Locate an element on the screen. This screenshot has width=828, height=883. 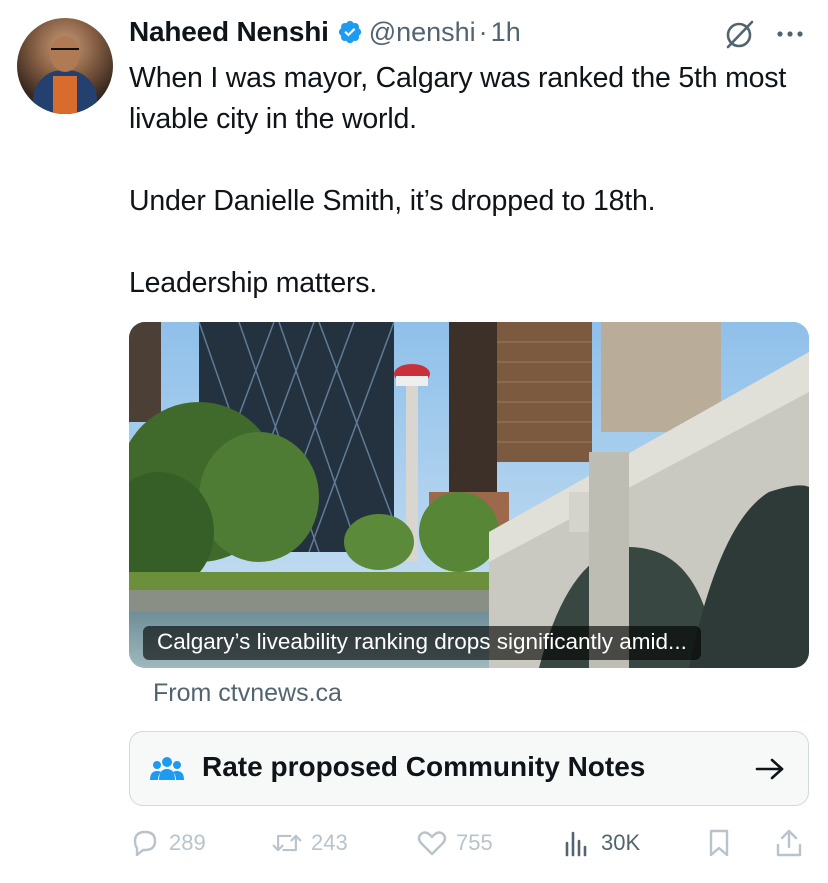
share-button is located at coordinates (793, 843).